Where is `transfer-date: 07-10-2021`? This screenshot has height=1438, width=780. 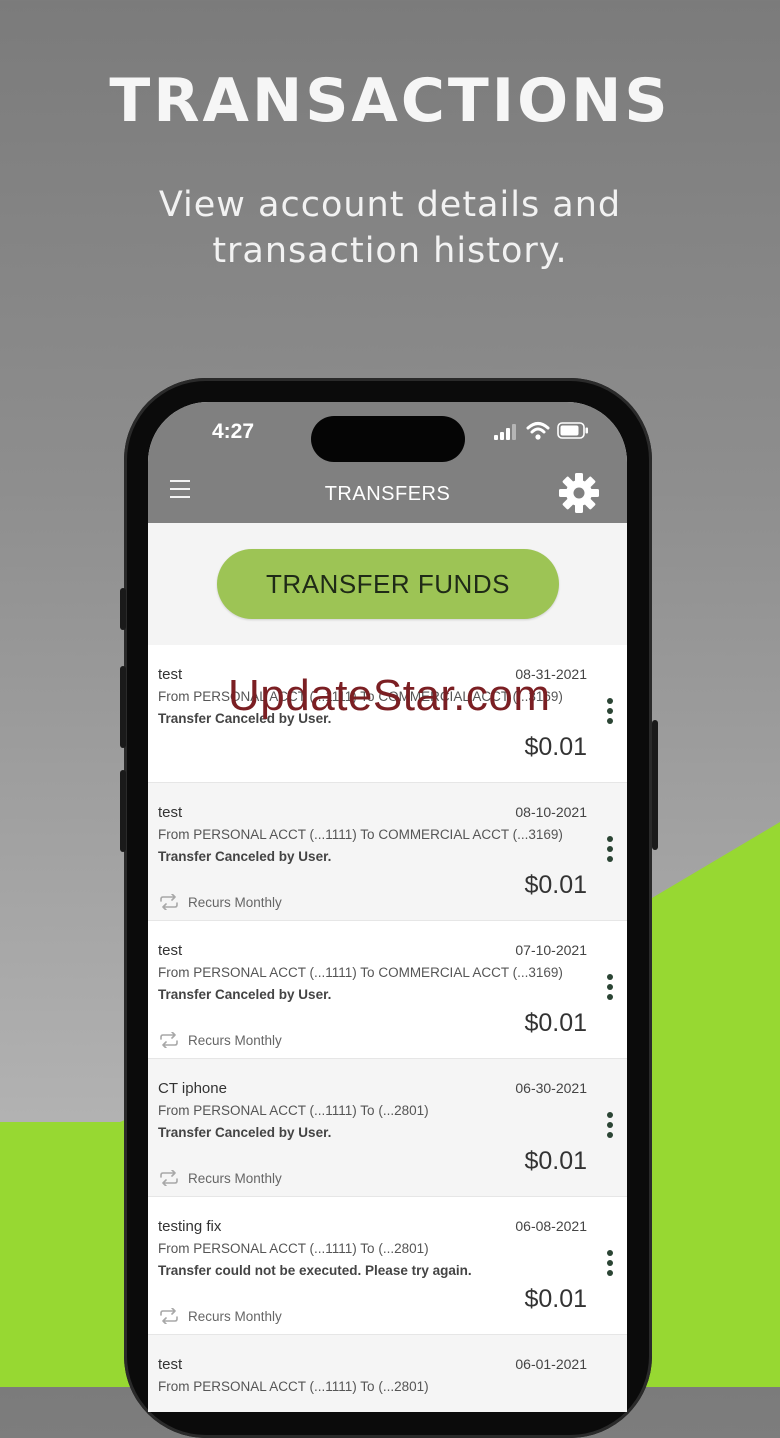 transfer-date: 07-10-2021 is located at coordinates (551, 950).